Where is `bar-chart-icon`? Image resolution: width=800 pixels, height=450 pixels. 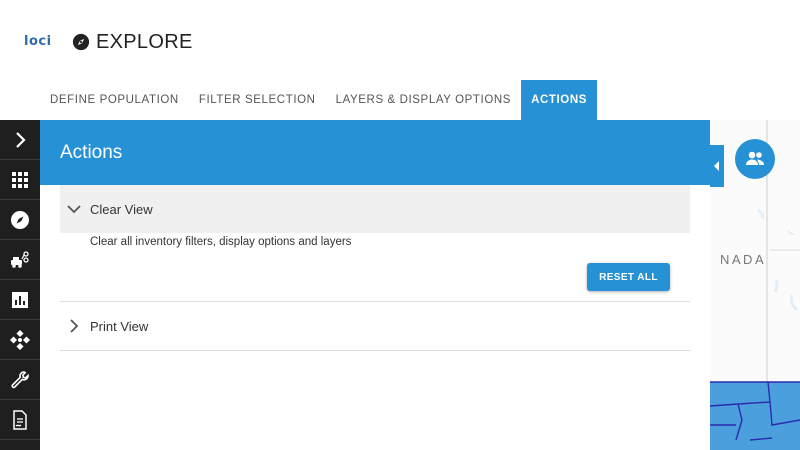 bar-chart-icon is located at coordinates (20, 299).